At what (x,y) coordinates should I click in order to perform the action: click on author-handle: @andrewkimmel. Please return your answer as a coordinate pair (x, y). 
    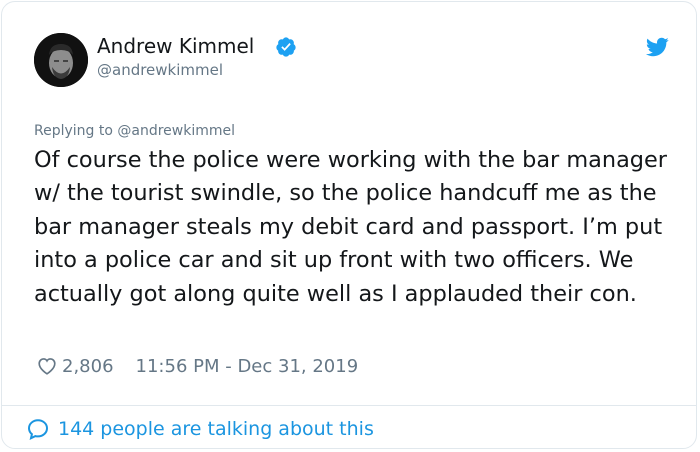
    Looking at the image, I should click on (160, 70).